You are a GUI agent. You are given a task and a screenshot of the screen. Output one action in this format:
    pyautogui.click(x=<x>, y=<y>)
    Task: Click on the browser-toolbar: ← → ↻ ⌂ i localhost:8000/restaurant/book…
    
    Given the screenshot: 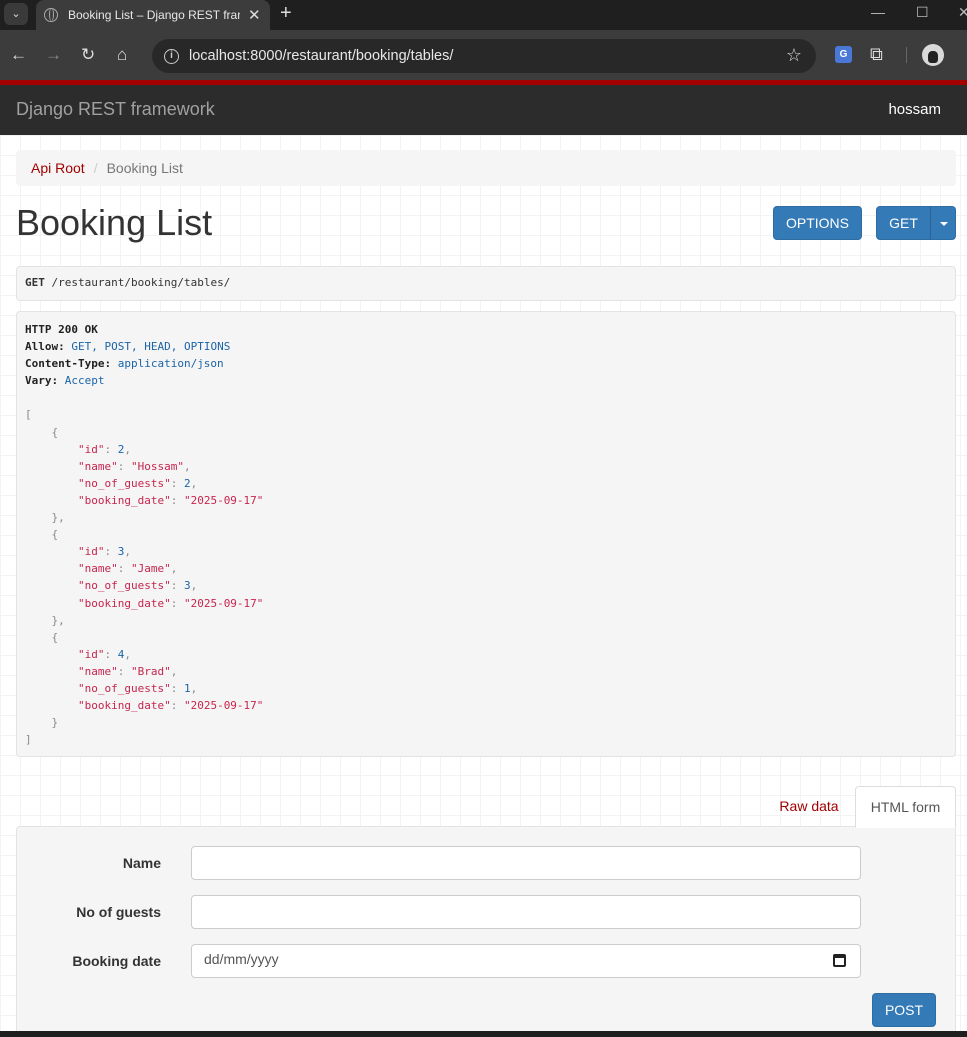 What is the action you would take?
    pyautogui.click(x=483, y=55)
    